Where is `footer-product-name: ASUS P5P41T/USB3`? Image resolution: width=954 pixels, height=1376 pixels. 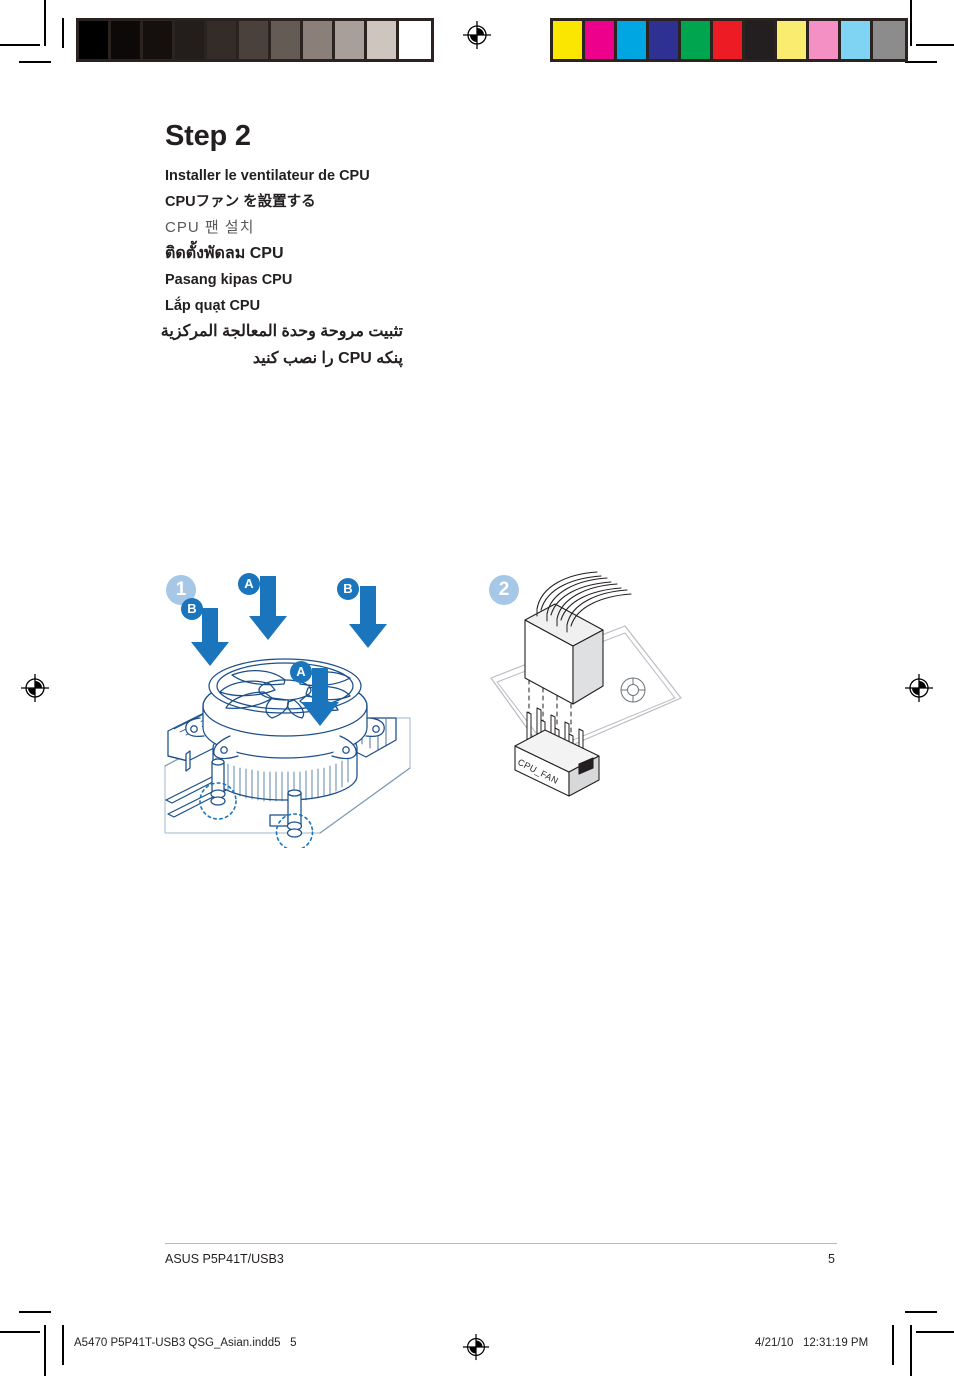
footer-product-name: ASUS P5P41T/USB3 is located at coordinates (224, 1259).